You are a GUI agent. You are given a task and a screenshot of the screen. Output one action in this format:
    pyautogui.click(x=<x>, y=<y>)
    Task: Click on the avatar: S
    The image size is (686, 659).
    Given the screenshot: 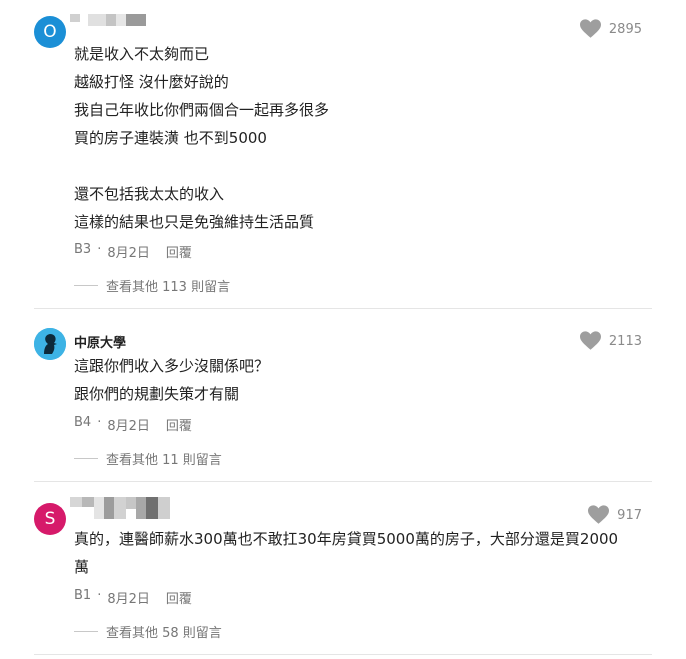 What is the action you would take?
    pyautogui.click(x=50, y=519)
    